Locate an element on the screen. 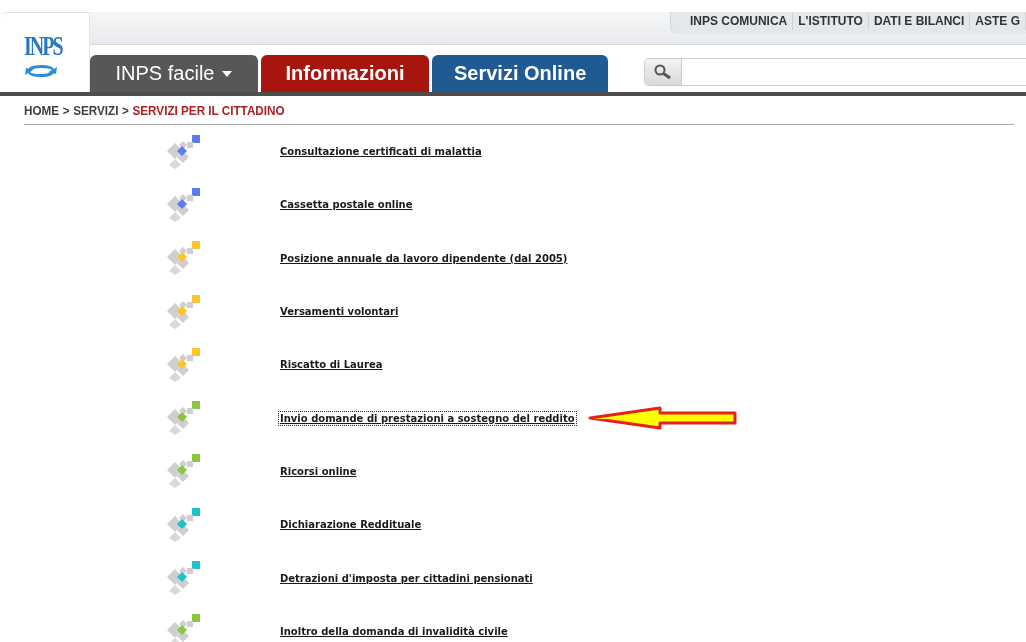  nav-tab: Servizi Online is located at coordinates (520, 73).